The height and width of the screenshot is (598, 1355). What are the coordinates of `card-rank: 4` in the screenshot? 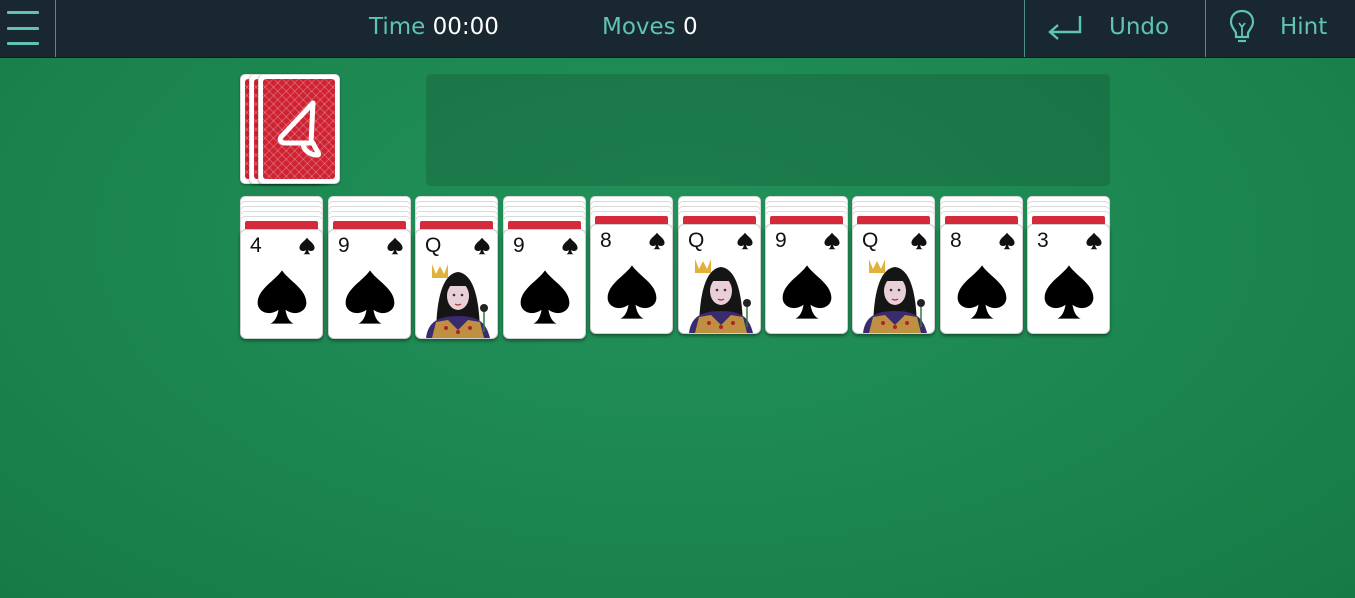 It's located at (256, 245).